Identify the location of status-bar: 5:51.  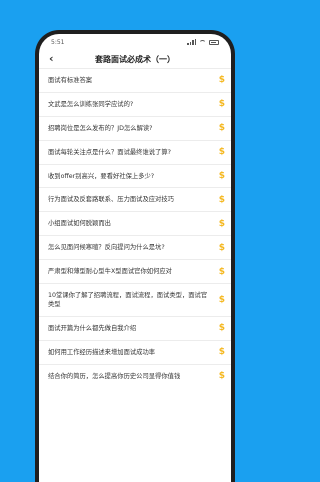
(135, 42).